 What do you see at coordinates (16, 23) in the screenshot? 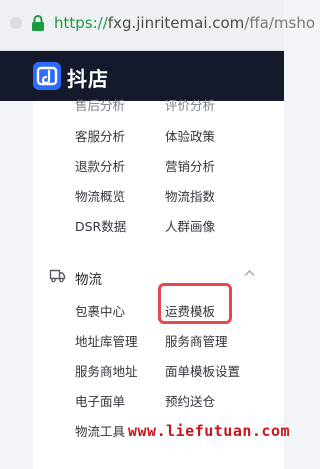
I see `tab-favicon-icon` at bounding box center [16, 23].